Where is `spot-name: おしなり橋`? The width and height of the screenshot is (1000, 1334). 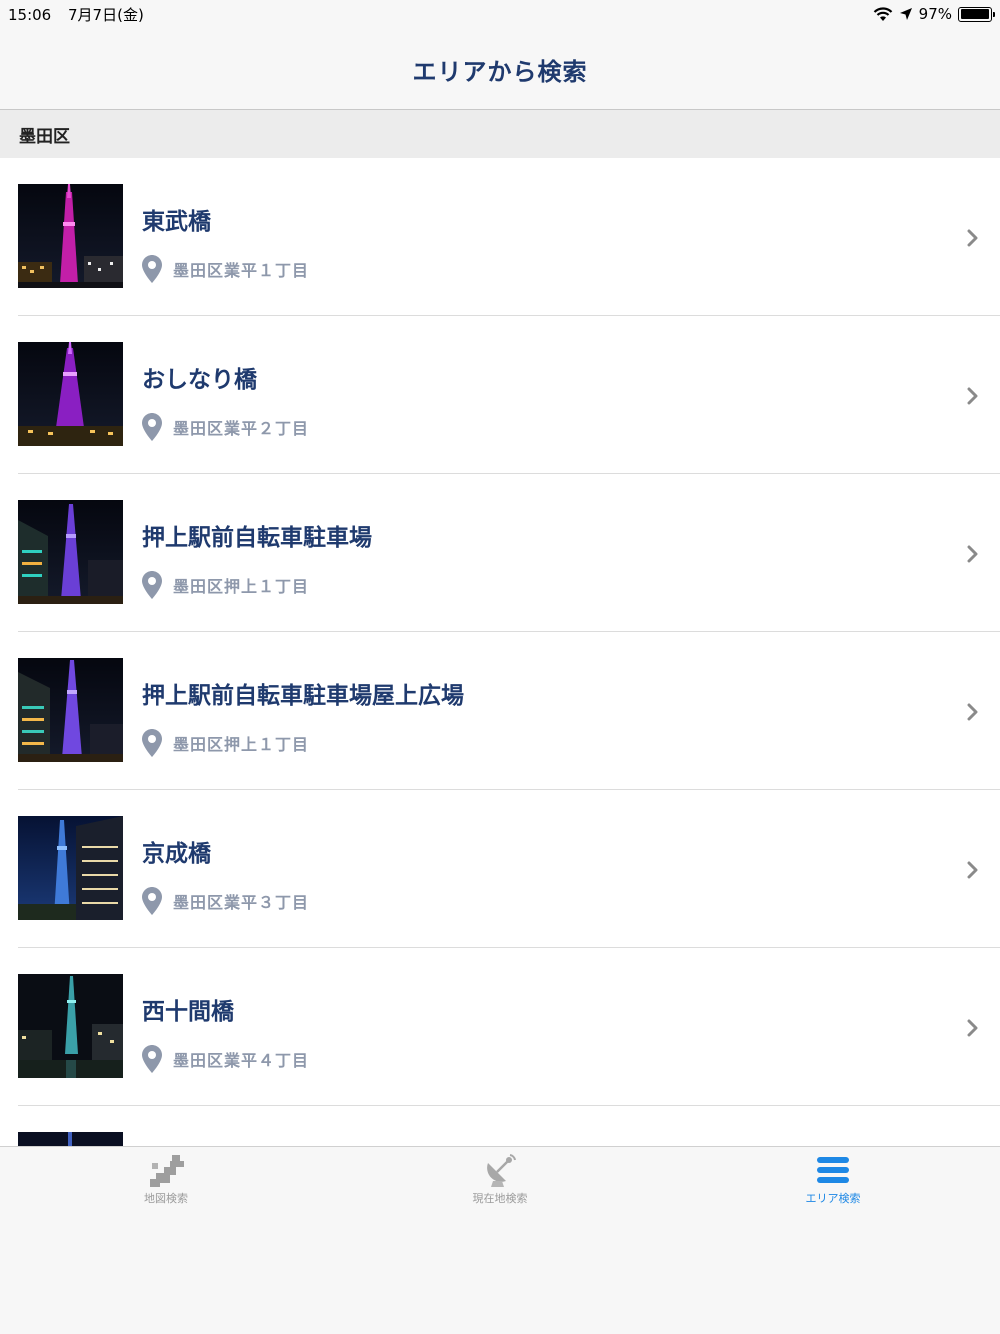 spot-name: おしなり橋 is located at coordinates (199, 380).